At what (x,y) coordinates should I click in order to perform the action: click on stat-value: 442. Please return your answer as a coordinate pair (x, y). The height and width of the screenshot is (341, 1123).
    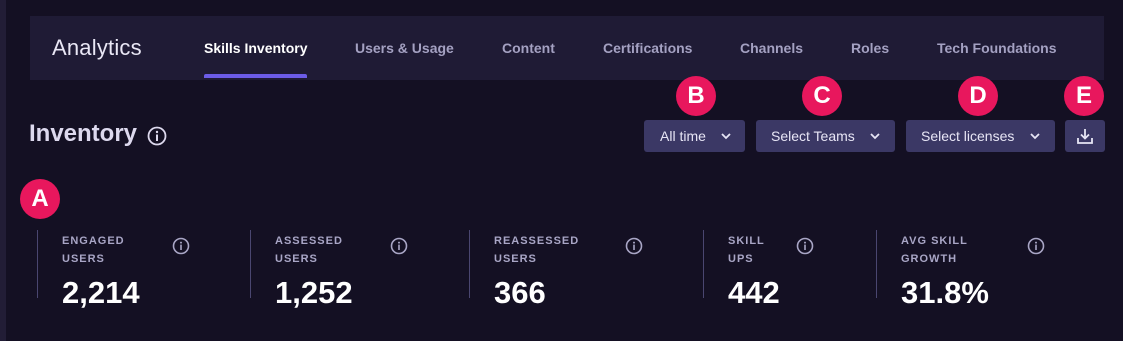
    Looking at the image, I should click on (754, 292).